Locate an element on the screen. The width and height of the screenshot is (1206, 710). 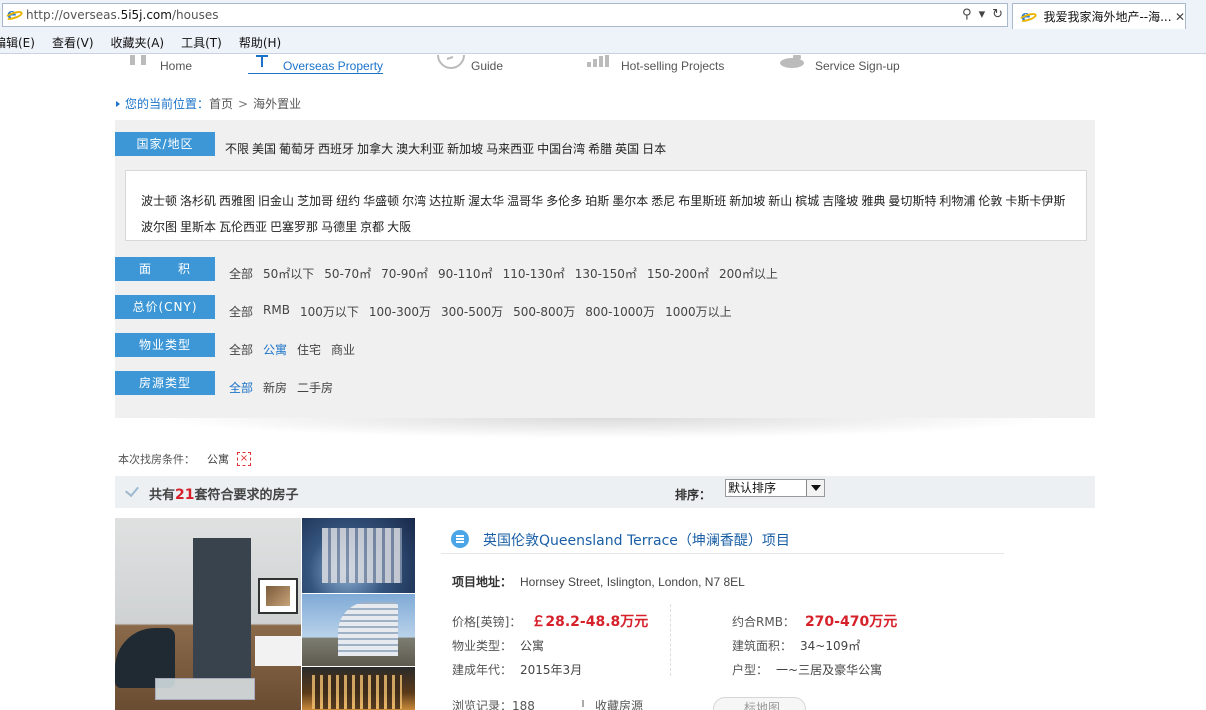
city-option: 大阪 is located at coordinates (399, 227).